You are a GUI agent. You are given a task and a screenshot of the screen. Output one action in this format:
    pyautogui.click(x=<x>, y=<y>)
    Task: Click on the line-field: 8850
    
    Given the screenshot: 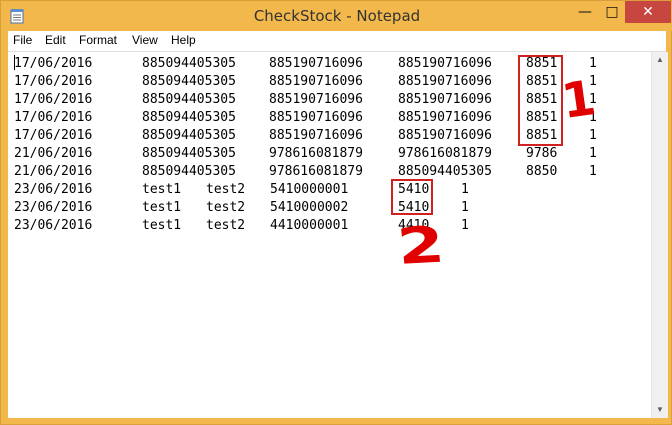 What is the action you would take?
    pyautogui.click(x=542, y=171)
    